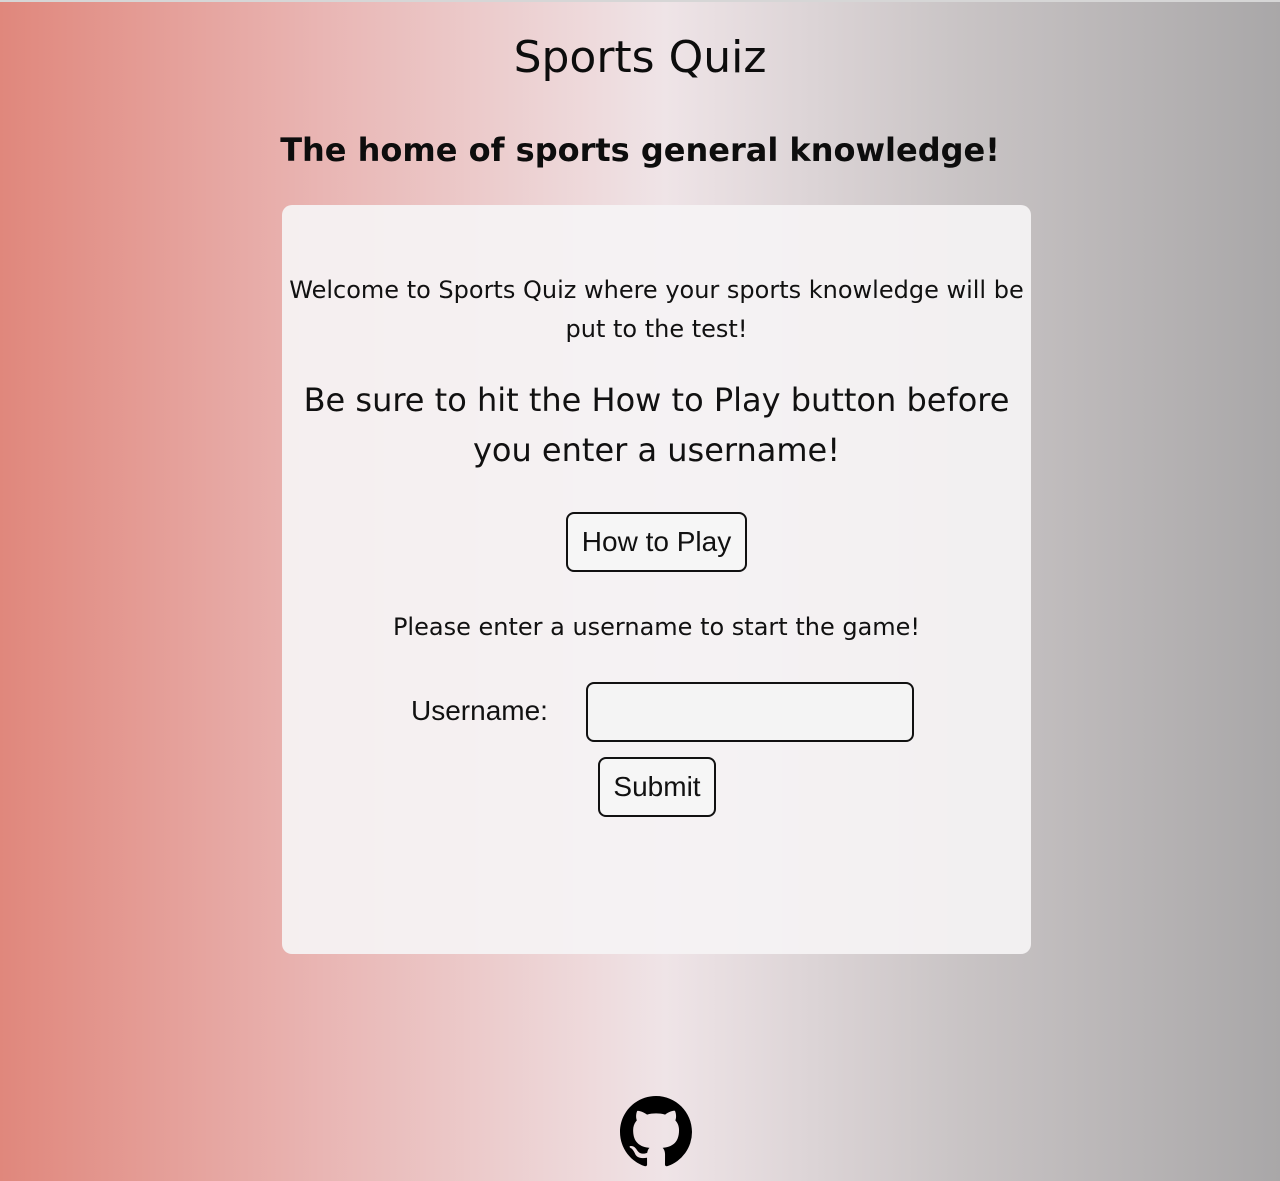  I want to click on github-link, so click(656, 1132).